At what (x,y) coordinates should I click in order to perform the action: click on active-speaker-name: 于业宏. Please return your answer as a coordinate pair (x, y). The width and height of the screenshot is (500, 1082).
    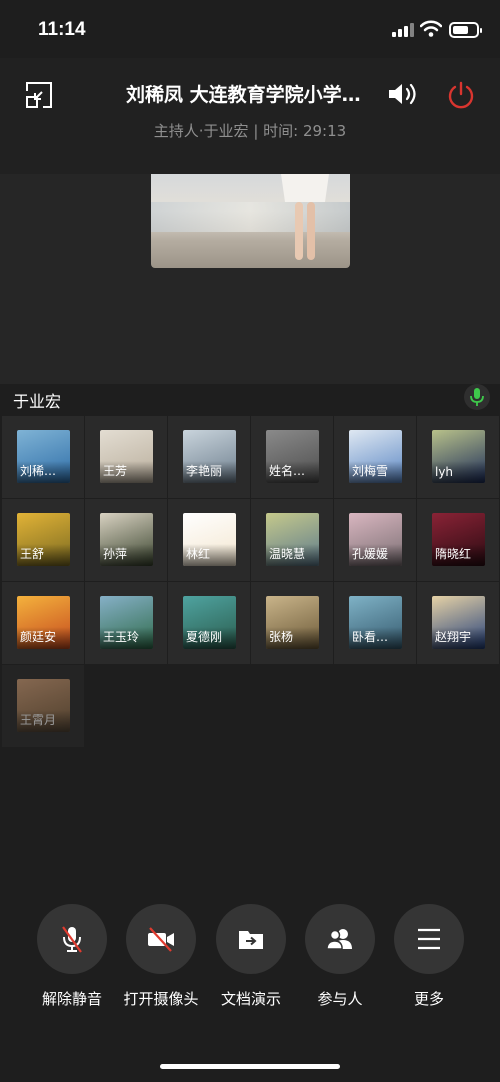
    Looking at the image, I should click on (37, 401).